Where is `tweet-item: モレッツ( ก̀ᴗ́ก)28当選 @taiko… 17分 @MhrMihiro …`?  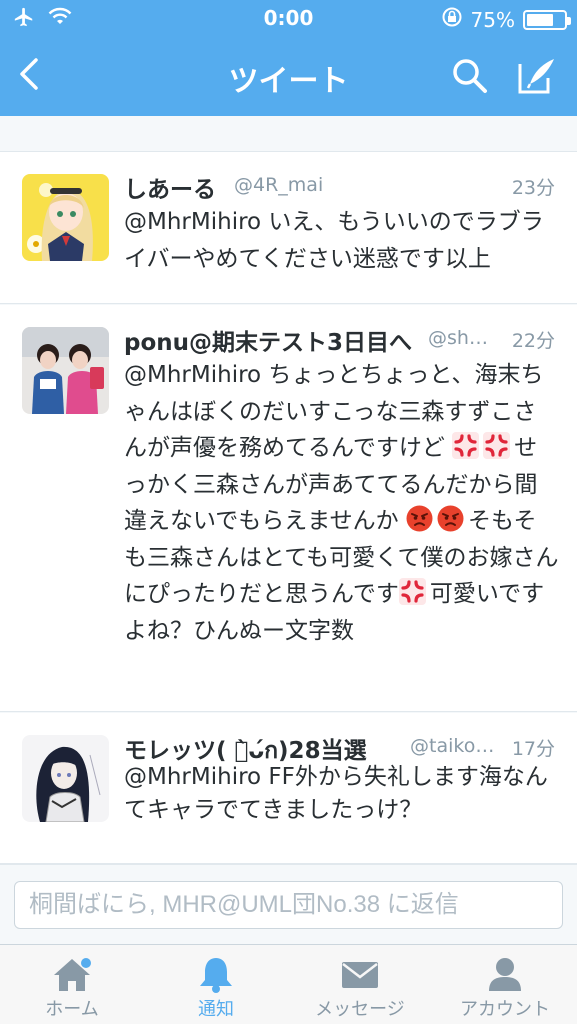 tweet-item: モレッツ( ก̀ᴗ́ก)28当選 @taiko… 17分 @MhrMihiro … is located at coordinates (288, 788).